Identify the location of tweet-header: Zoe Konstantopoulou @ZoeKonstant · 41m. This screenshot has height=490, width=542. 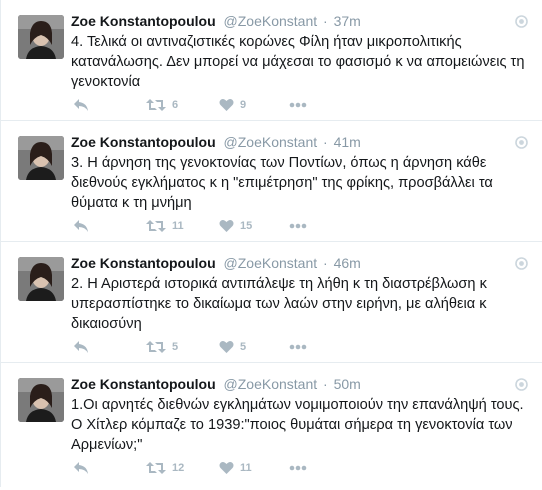
(296, 142).